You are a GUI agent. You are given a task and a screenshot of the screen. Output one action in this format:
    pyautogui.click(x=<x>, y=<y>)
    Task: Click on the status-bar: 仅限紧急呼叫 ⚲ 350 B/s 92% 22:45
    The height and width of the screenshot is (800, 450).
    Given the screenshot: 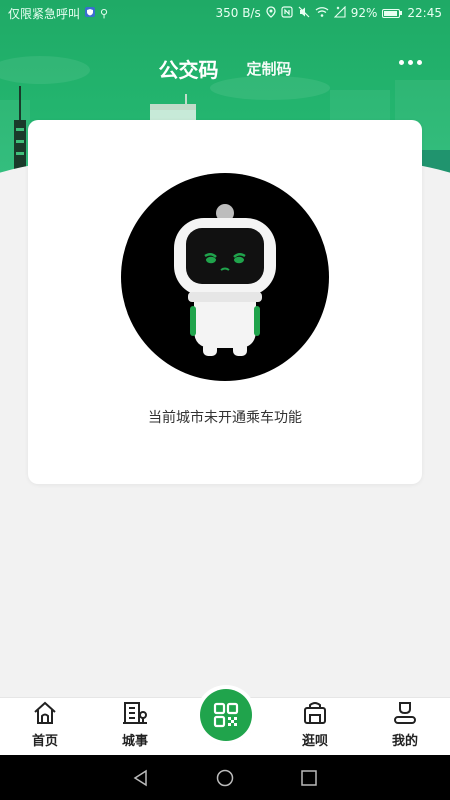 What is the action you would take?
    pyautogui.click(x=225, y=13)
    